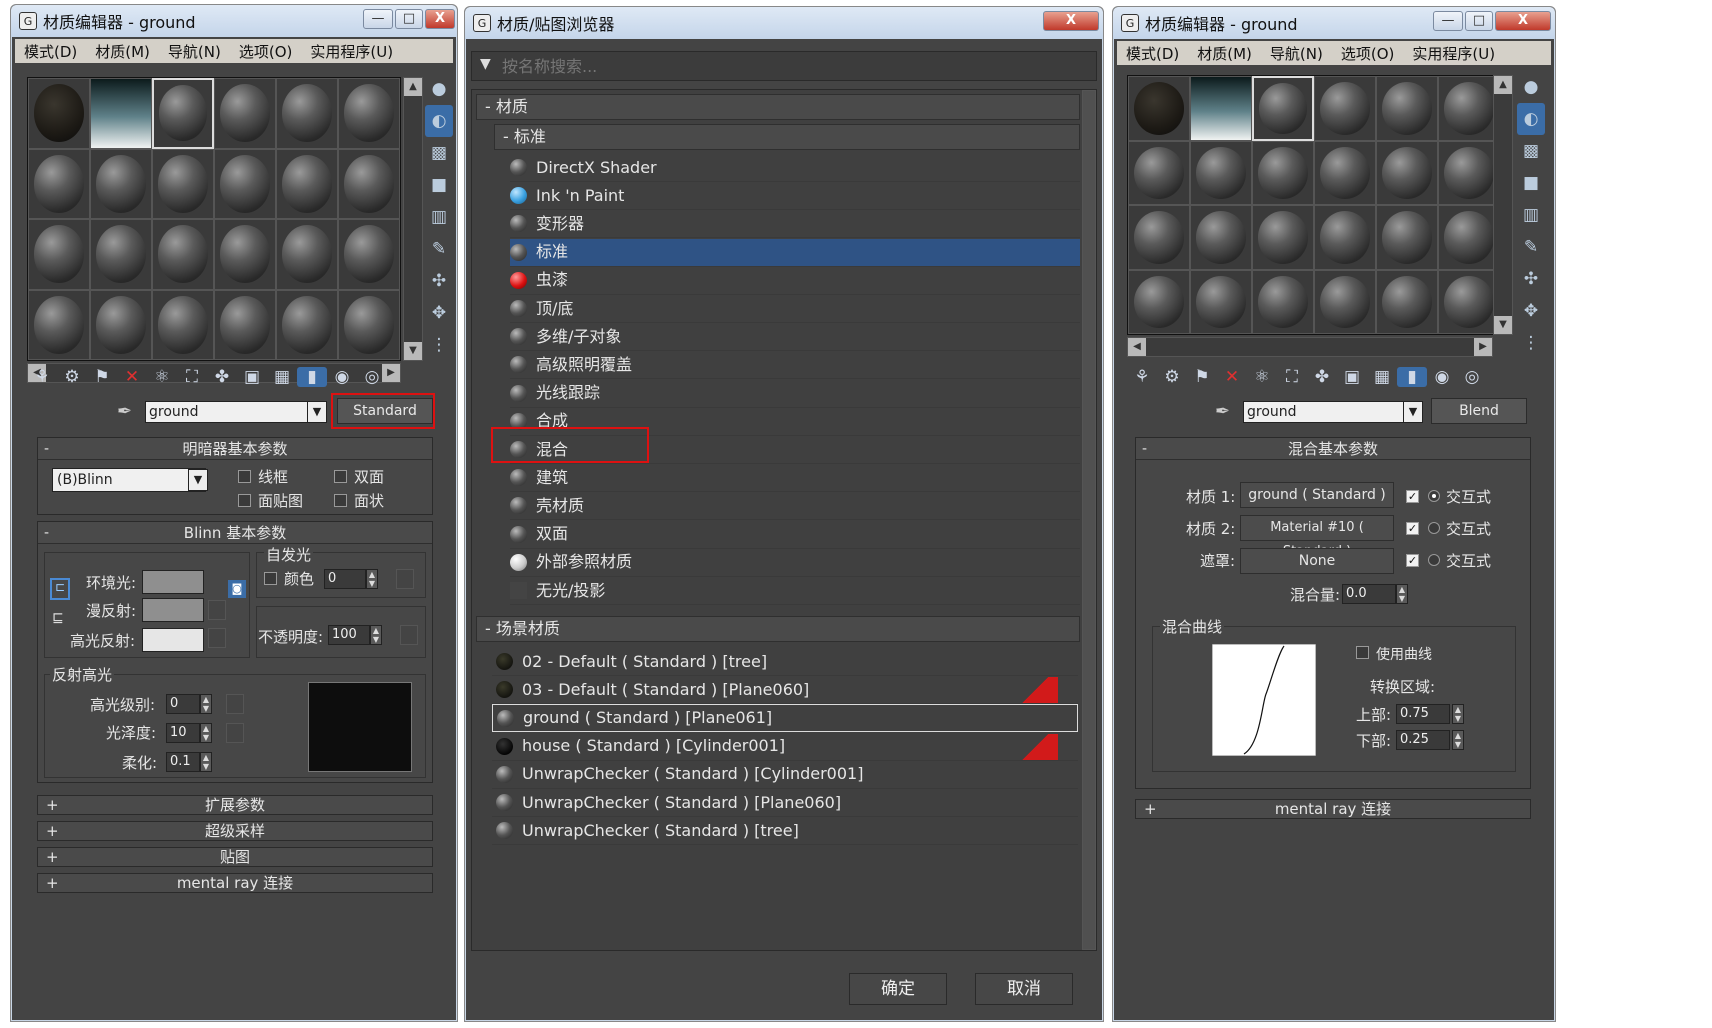 The height and width of the screenshot is (1028, 1712). I want to click on make-preview-icon: ✎, so click(1531, 247).